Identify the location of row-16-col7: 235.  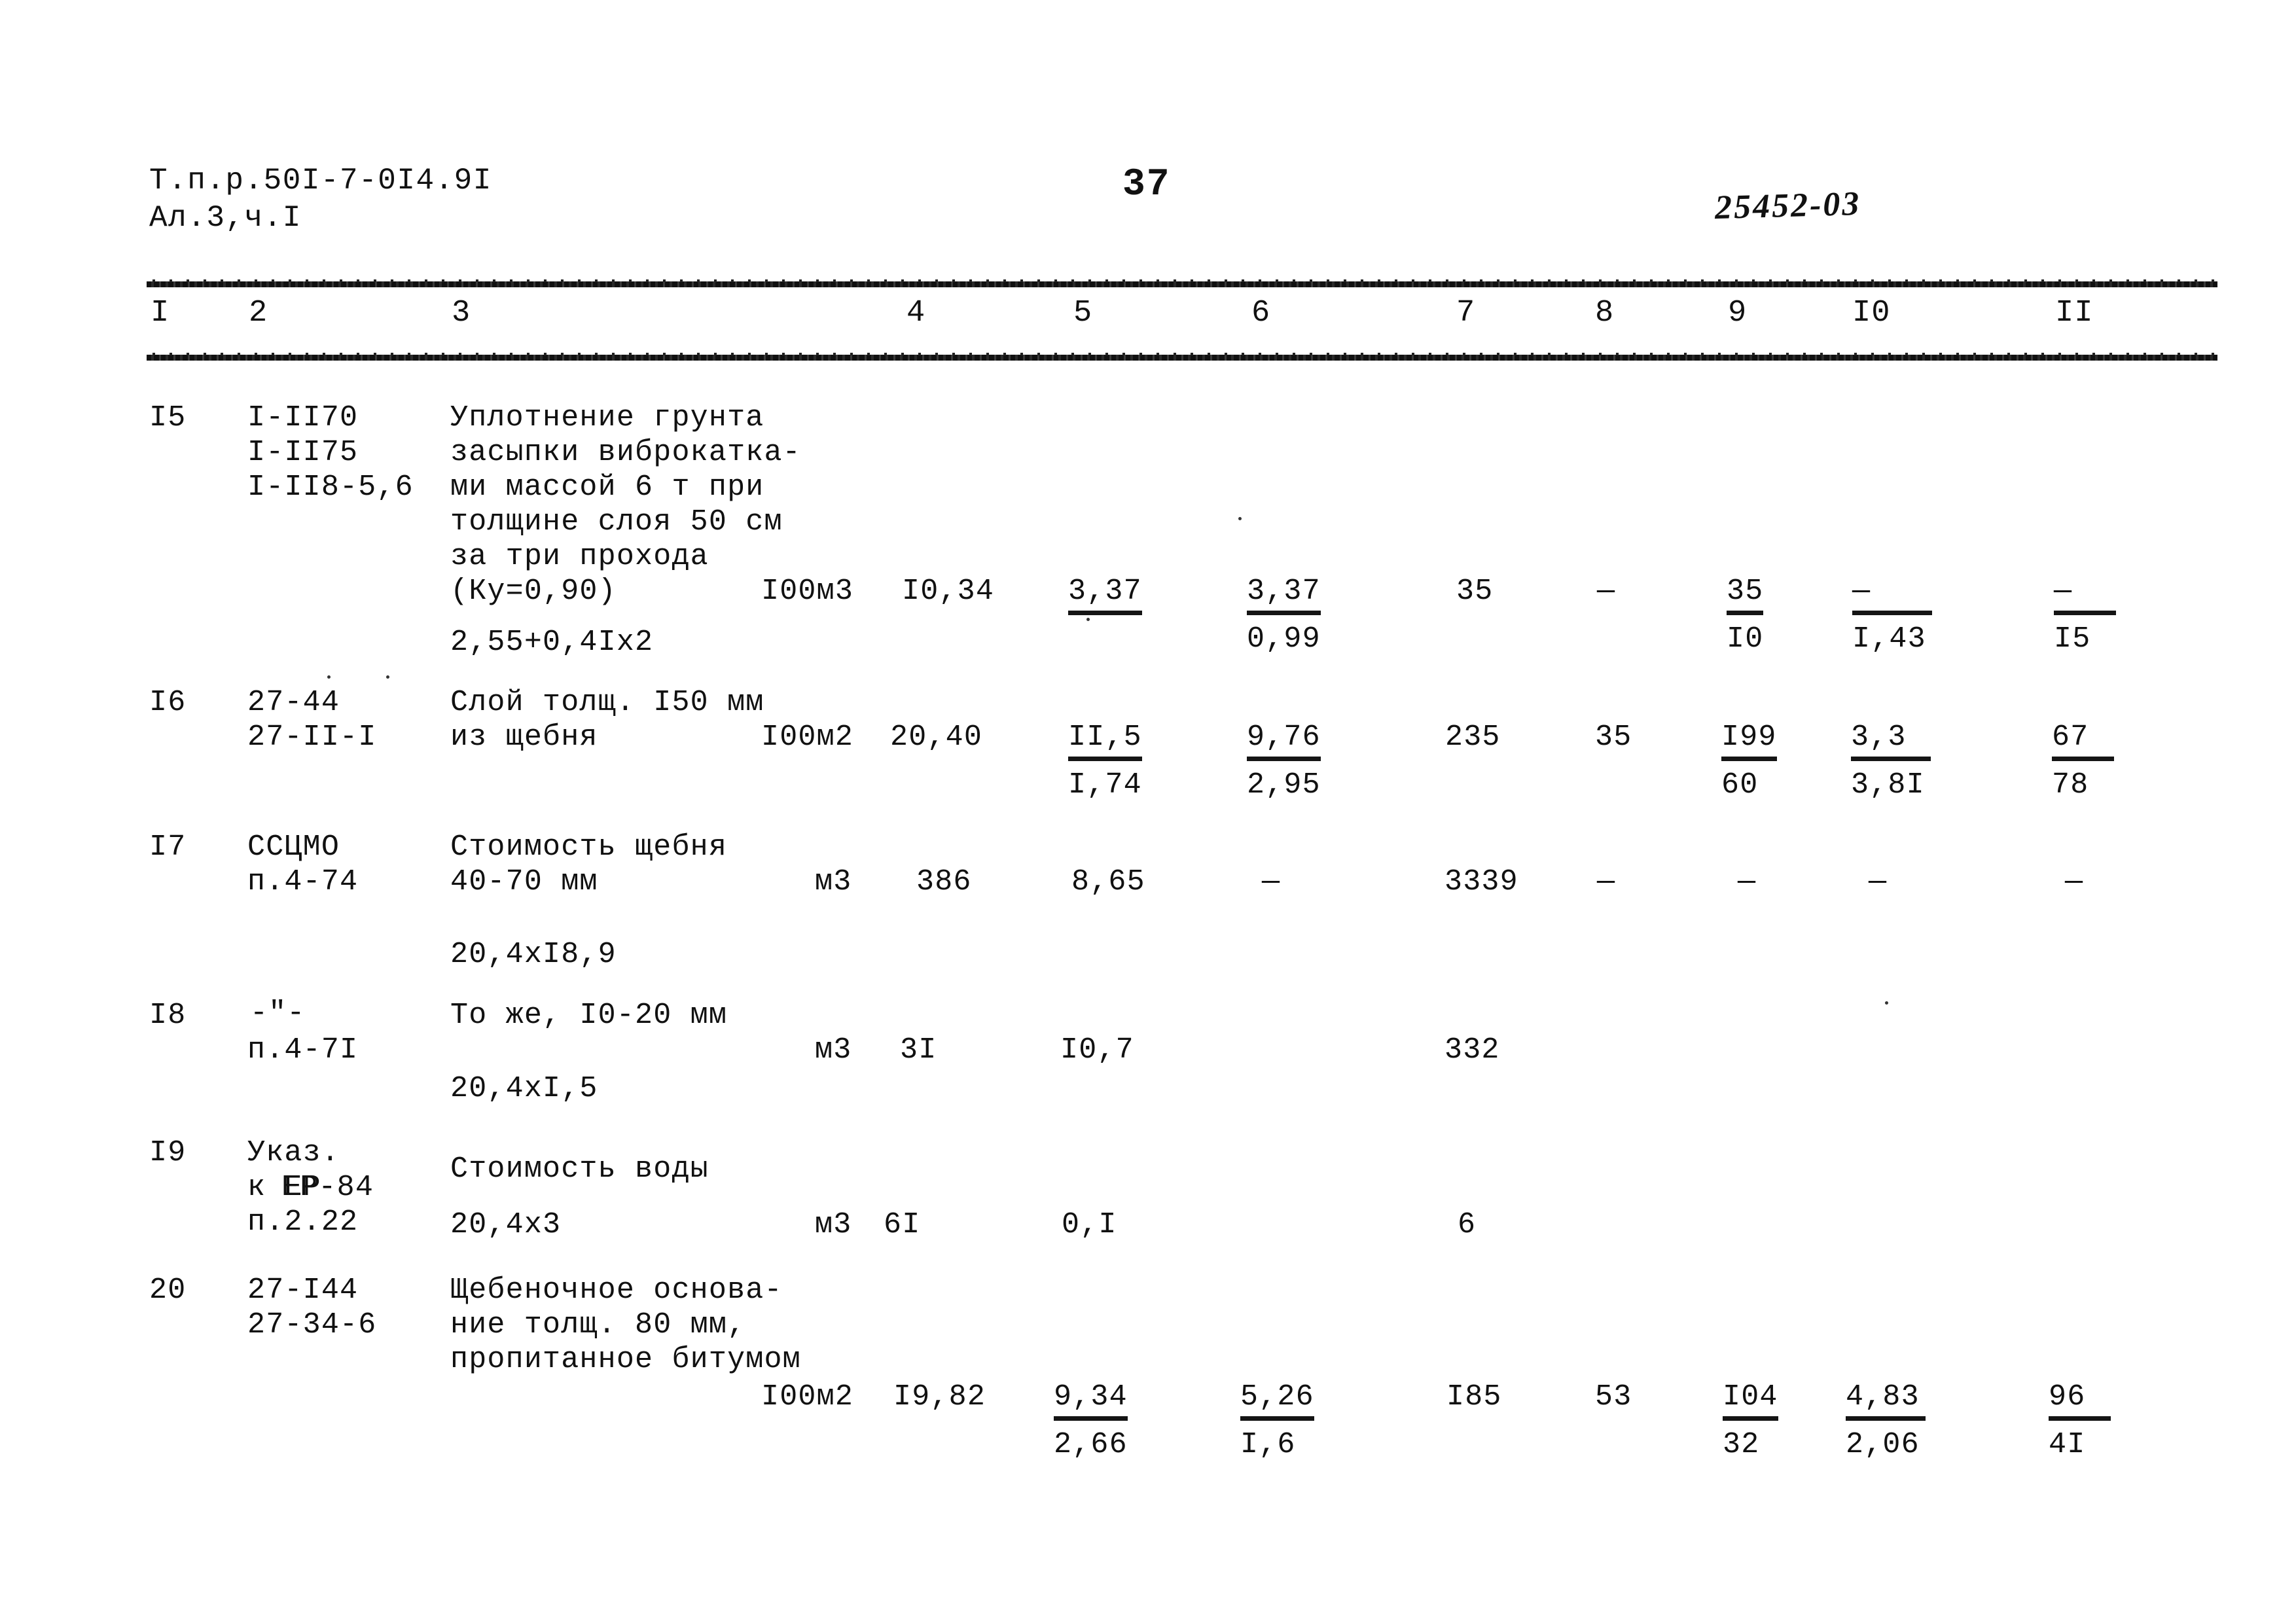
(1473, 737).